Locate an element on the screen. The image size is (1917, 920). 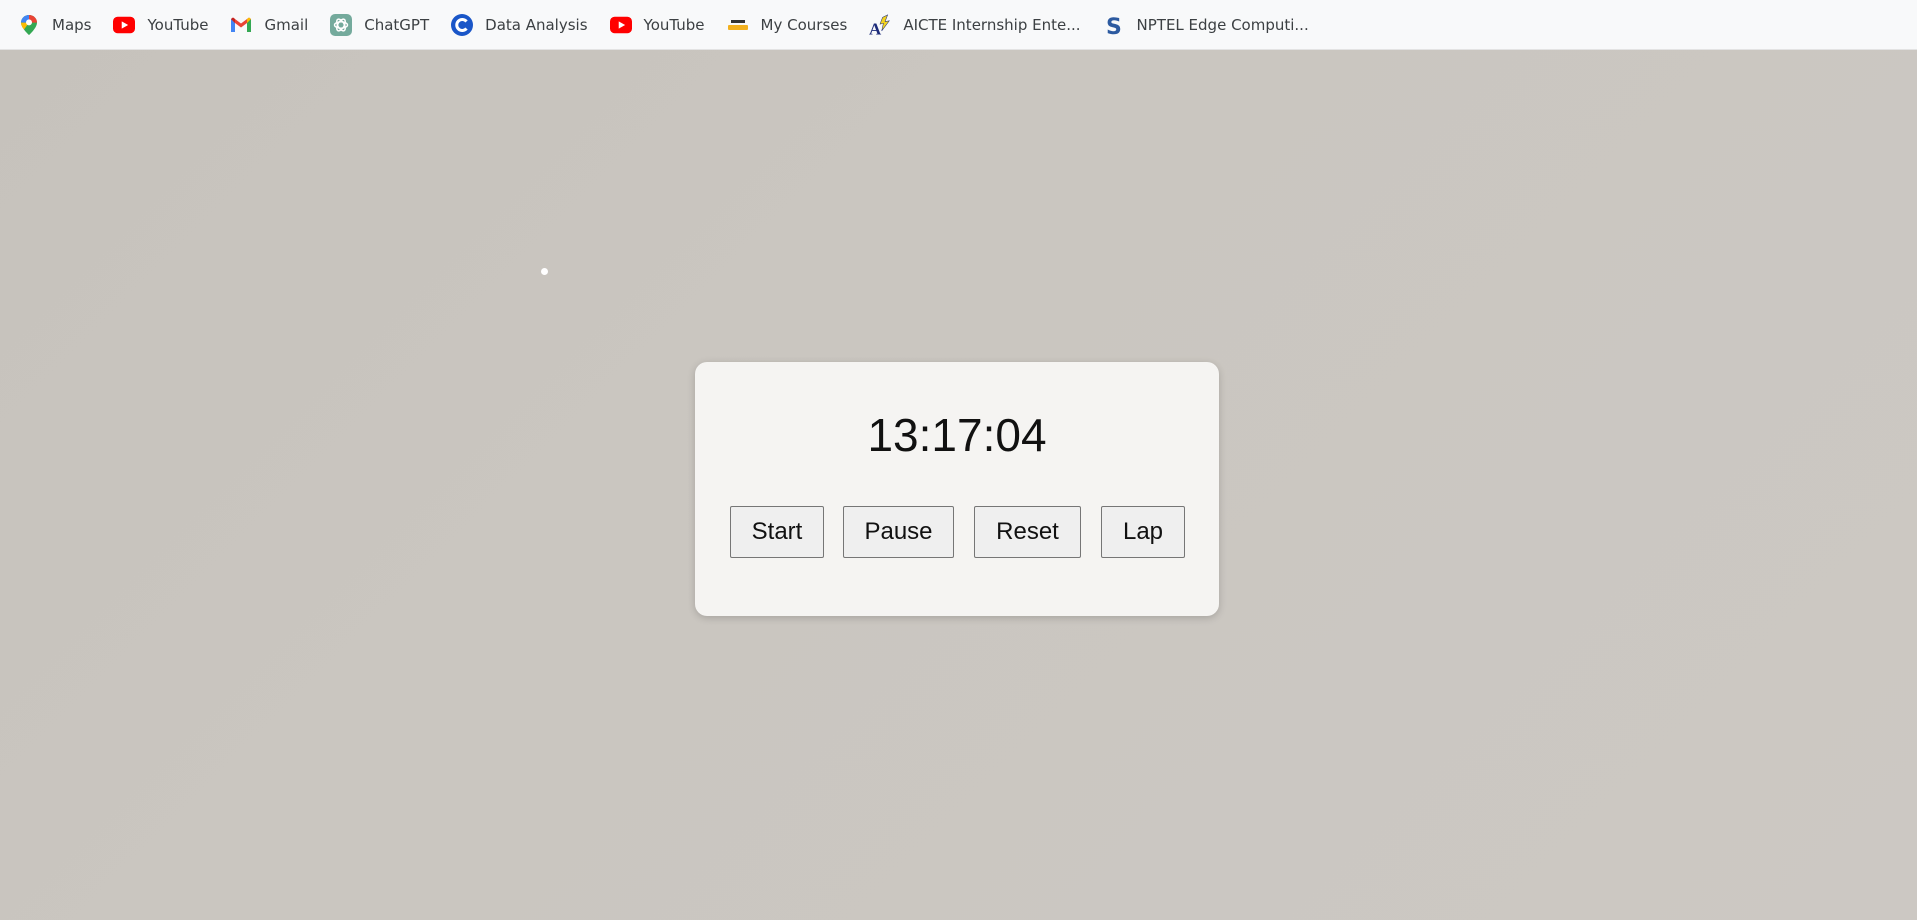
bookmark-data-analysis: Data Analysis is located at coordinates (524, 25).